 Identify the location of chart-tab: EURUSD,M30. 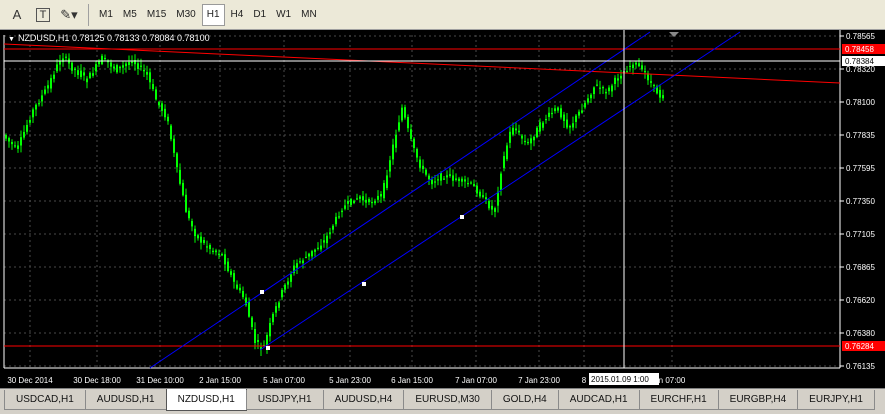
(447, 400).